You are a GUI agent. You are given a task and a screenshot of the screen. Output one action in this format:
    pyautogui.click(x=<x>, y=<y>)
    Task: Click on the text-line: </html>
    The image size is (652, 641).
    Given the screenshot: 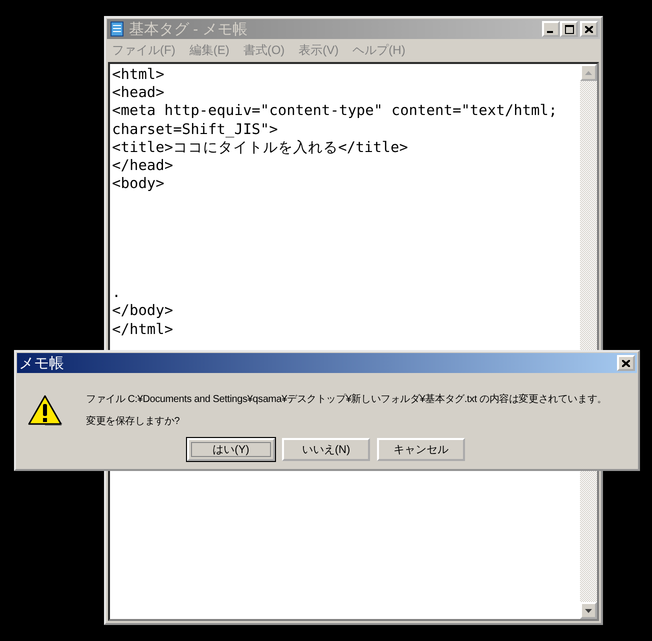 What is the action you would take?
    pyautogui.click(x=143, y=329)
    